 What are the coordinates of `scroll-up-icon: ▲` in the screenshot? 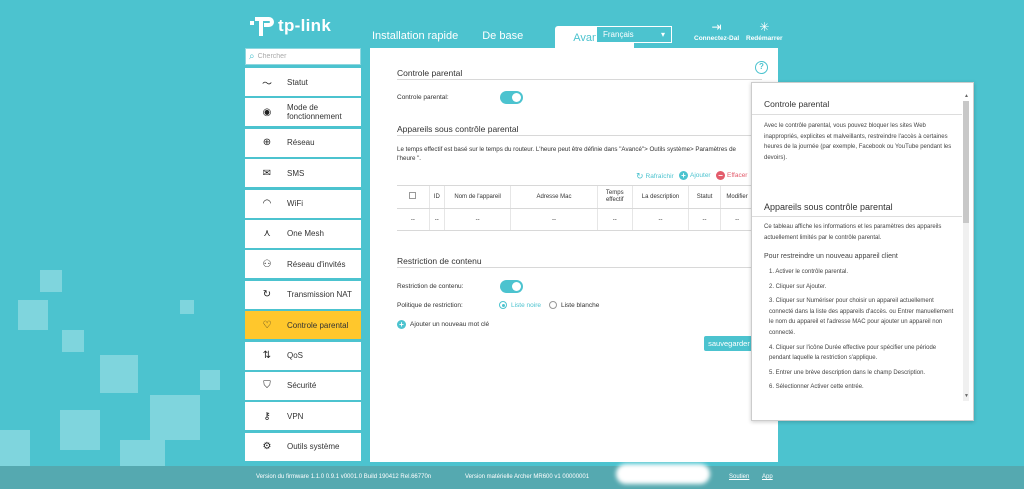 It's located at (966, 96).